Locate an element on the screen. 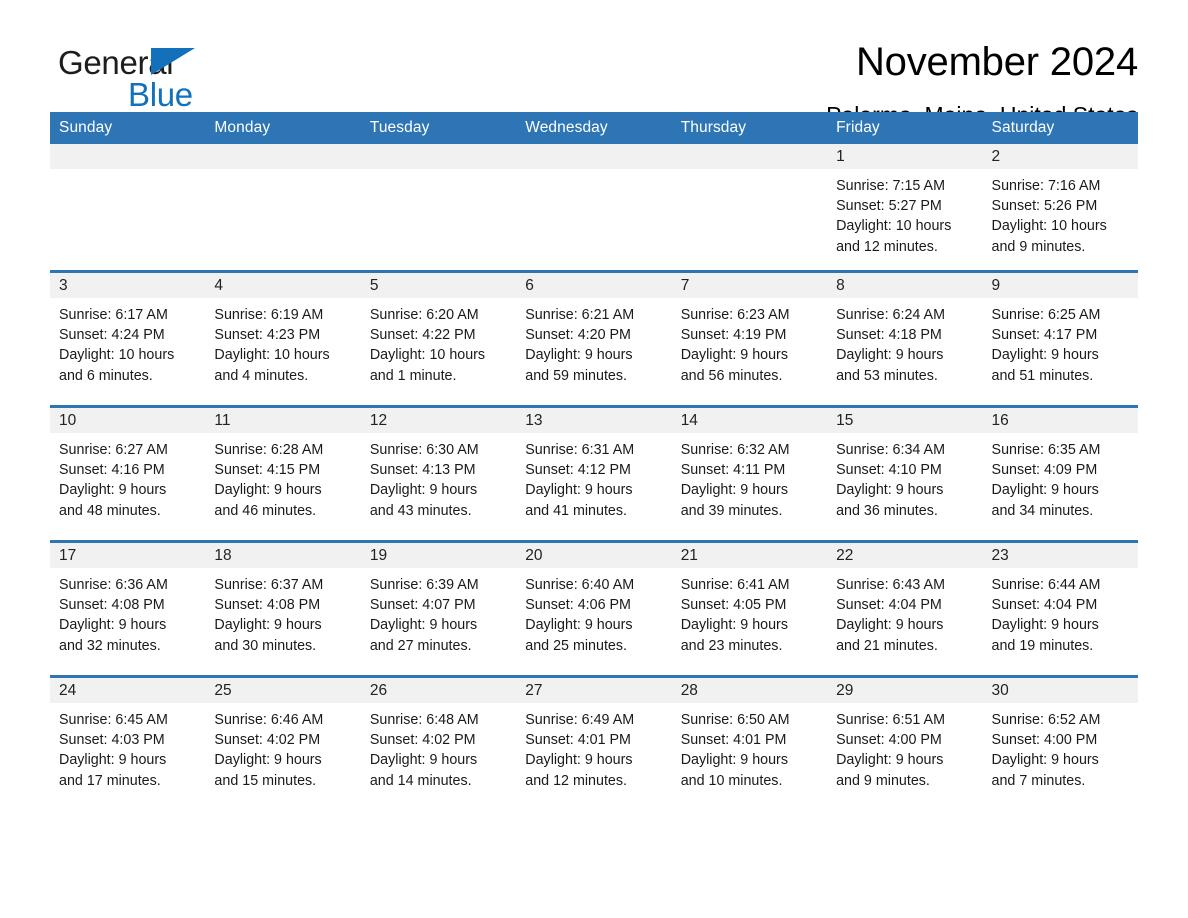 The height and width of the screenshot is (918, 1188). day-number: 29 is located at coordinates (905, 690).